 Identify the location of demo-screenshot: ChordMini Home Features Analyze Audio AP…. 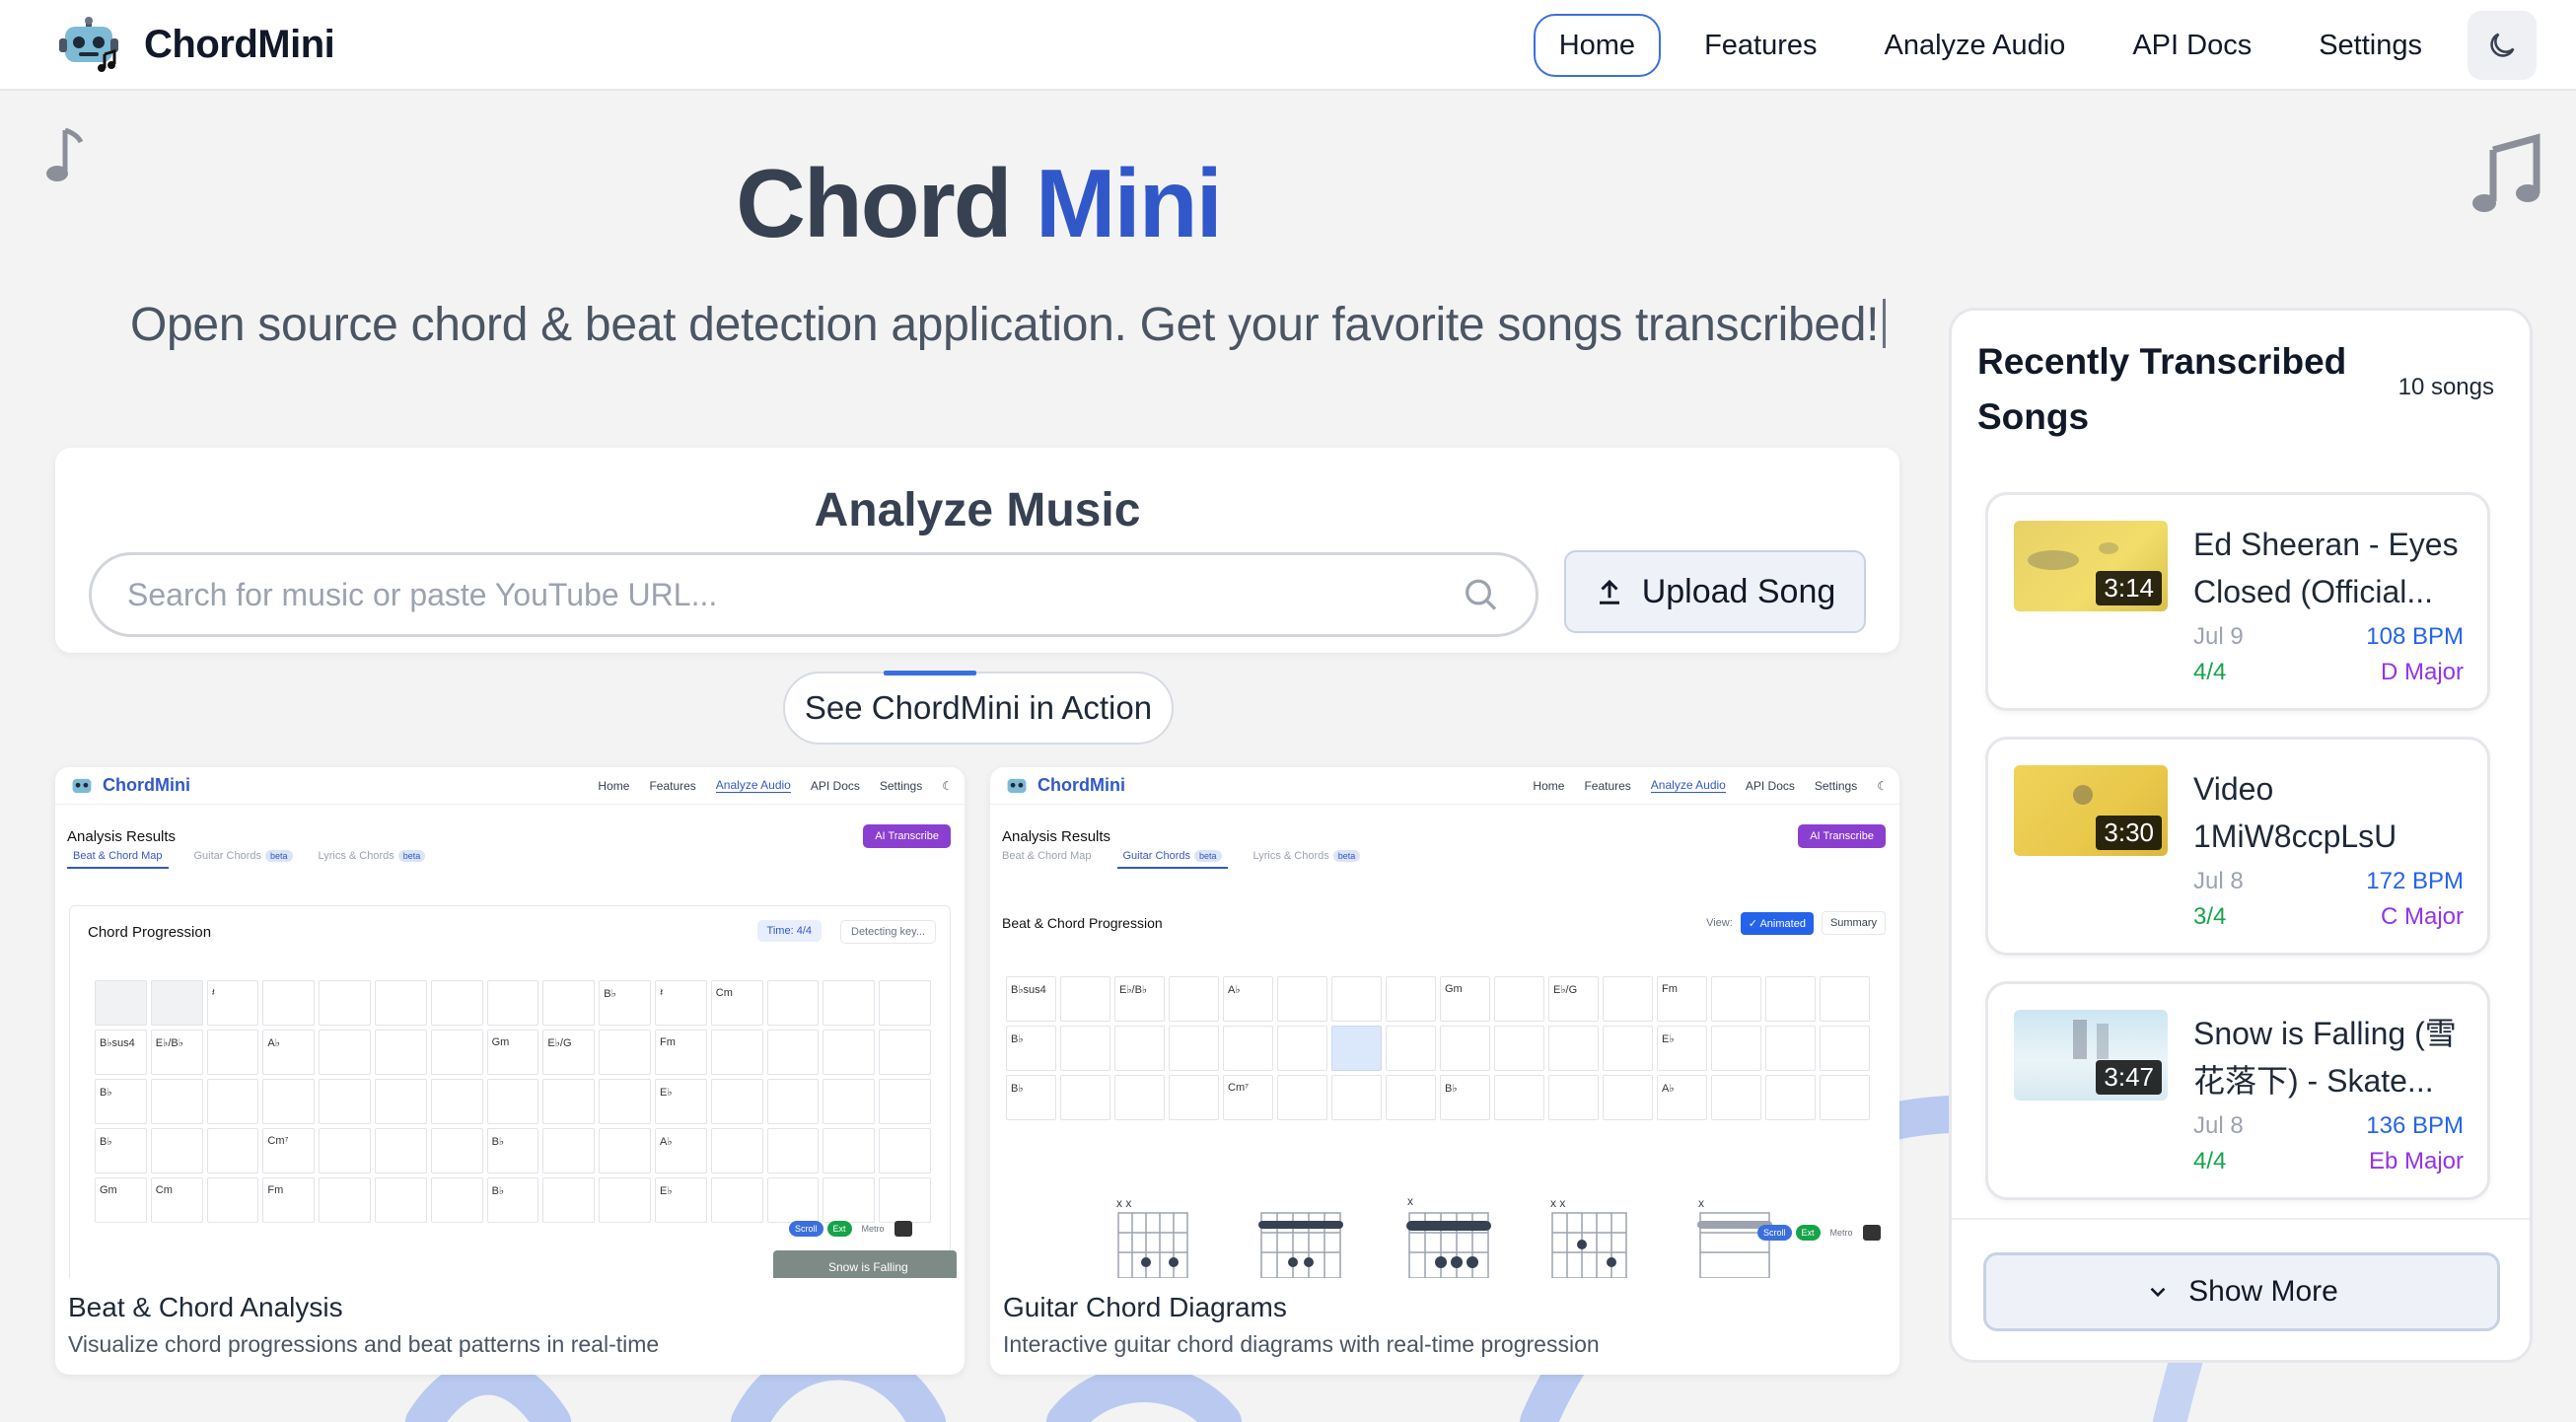
(1444, 1022).